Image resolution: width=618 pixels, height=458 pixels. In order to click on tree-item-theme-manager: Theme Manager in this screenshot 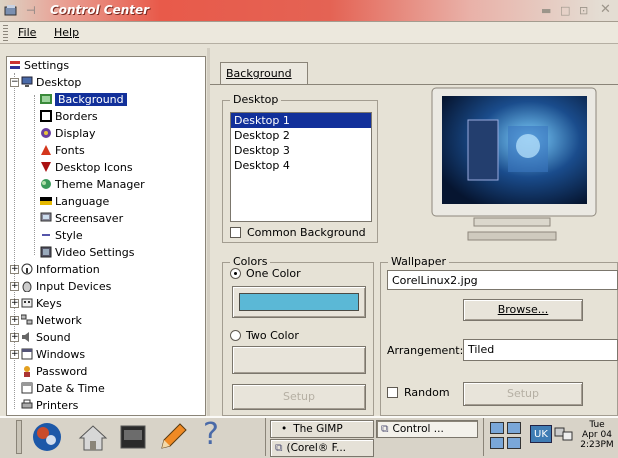, I will do `click(92, 184)`.